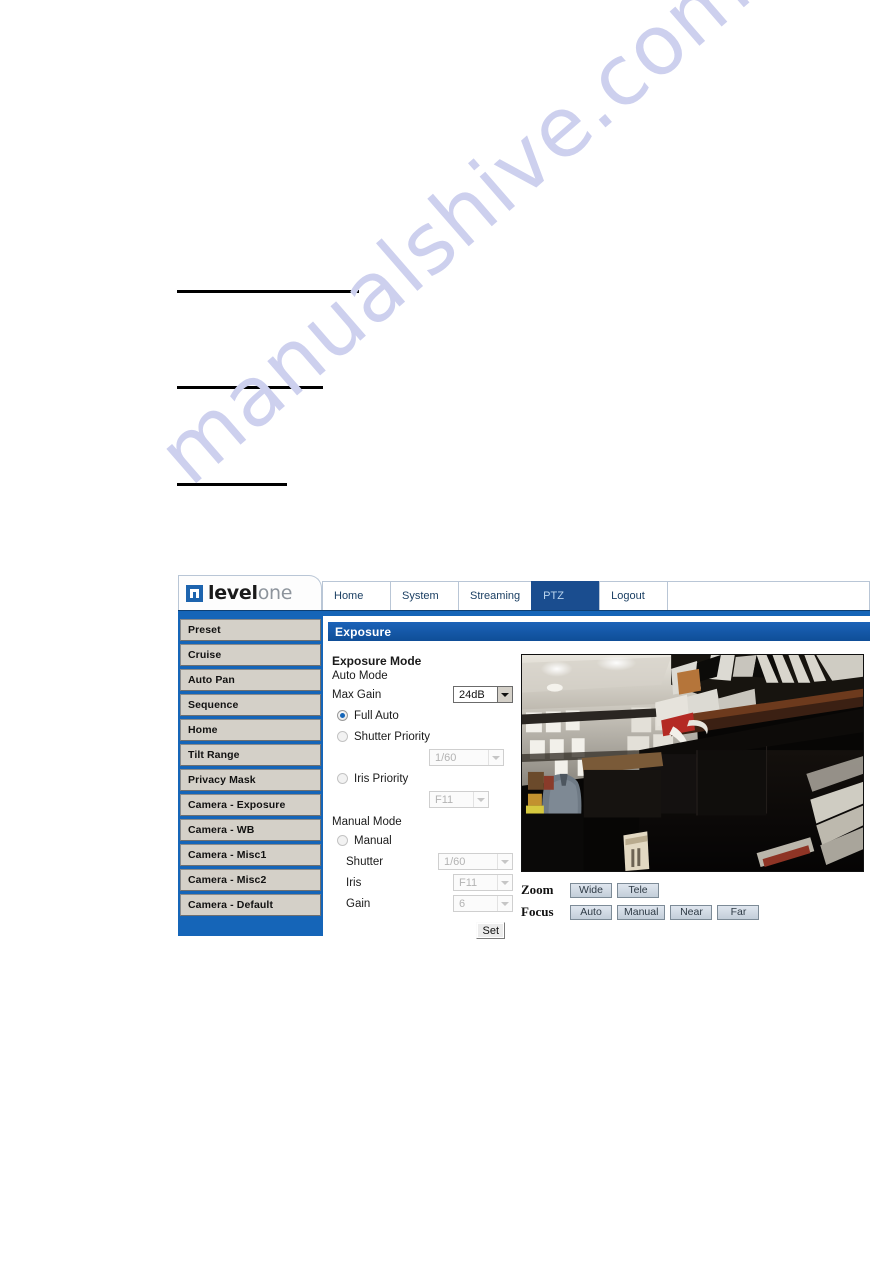 This screenshot has width=894, height=1263. I want to click on shutter-priority-value: 1/60, so click(446, 757).